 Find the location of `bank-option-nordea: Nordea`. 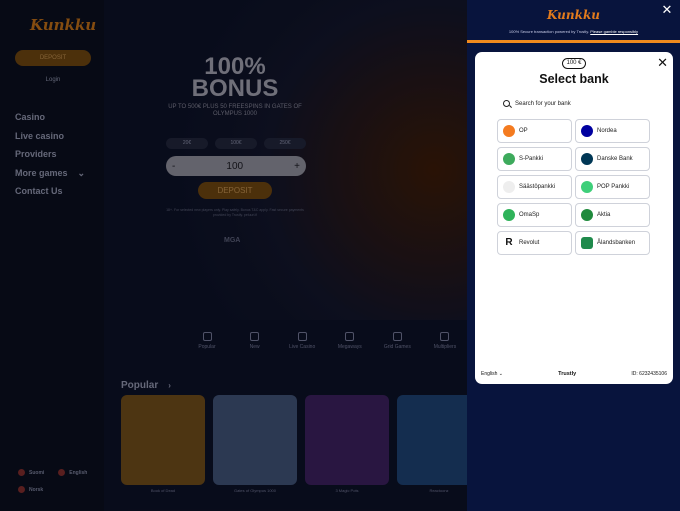

bank-option-nordea: Nordea is located at coordinates (612, 131).